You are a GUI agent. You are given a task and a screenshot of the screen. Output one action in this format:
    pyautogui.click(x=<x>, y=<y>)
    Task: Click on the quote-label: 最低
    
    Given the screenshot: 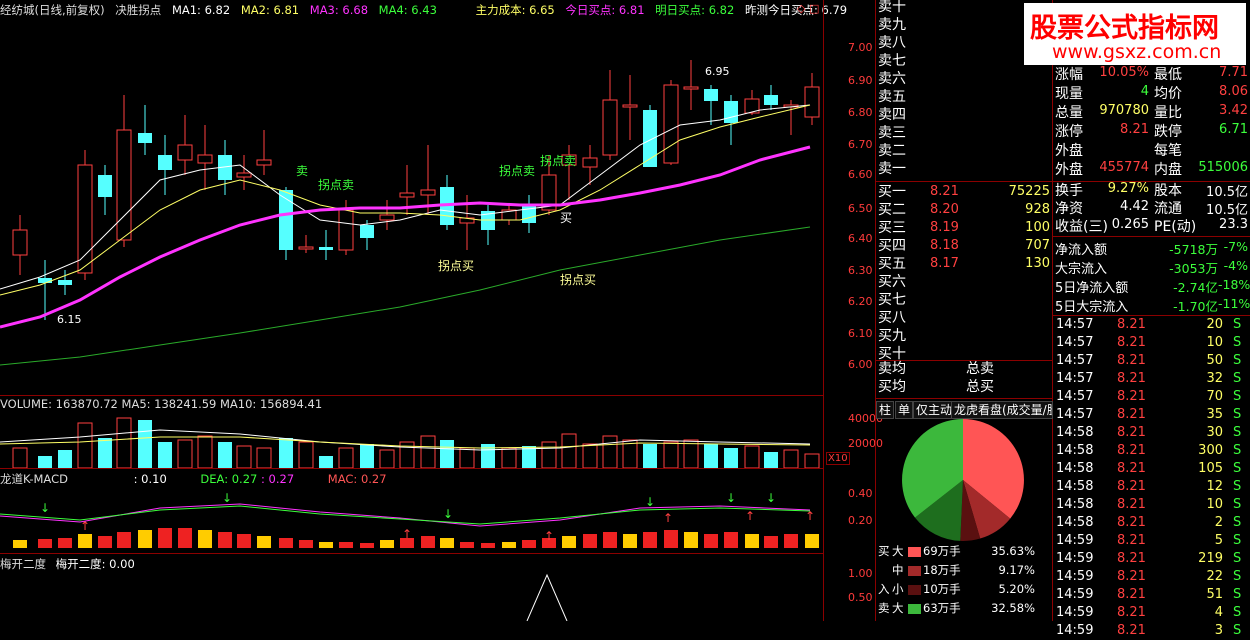 What is the action you would take?
    pyautogui.click(x=1168, y=75)
    